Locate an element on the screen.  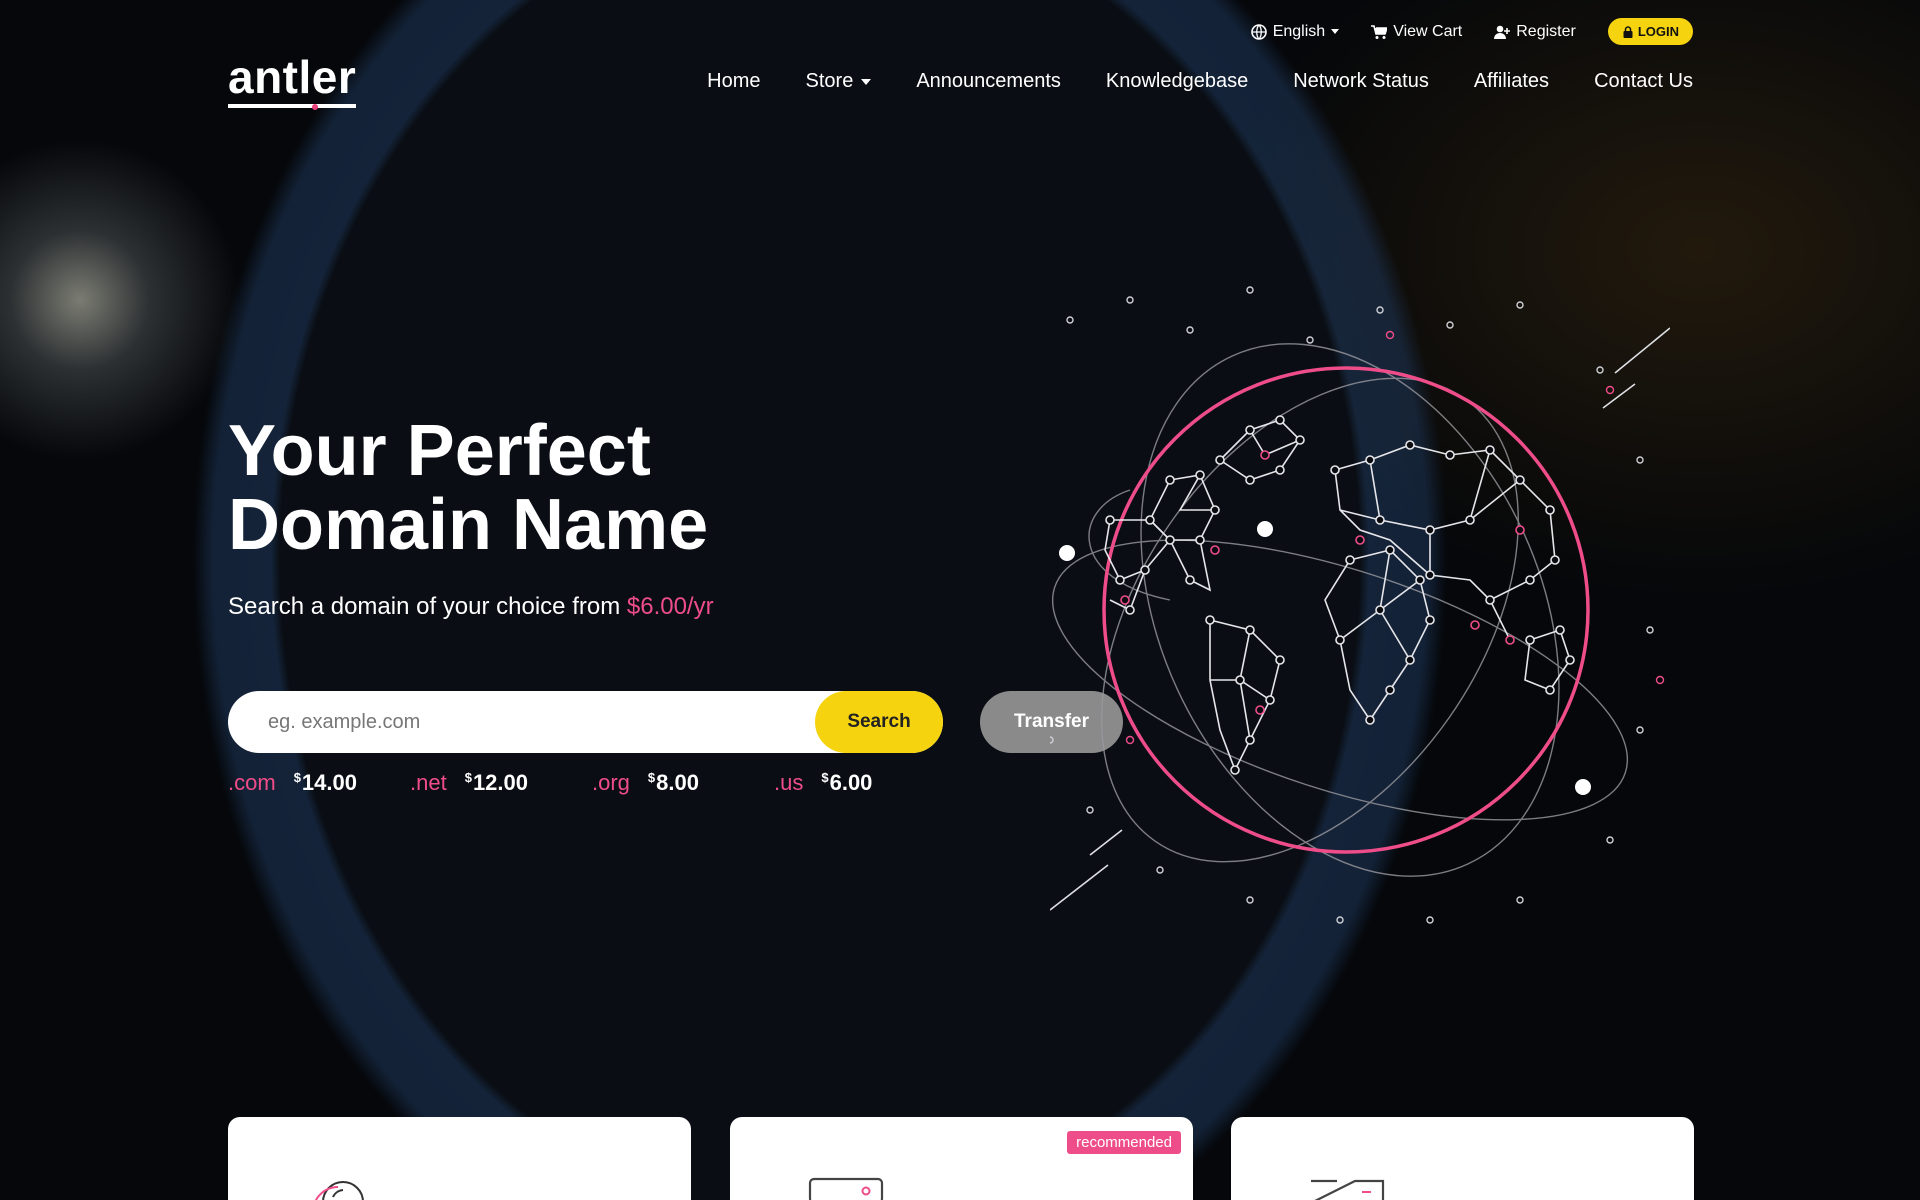
tld-ext: .com is located at coordinates (252, 782).